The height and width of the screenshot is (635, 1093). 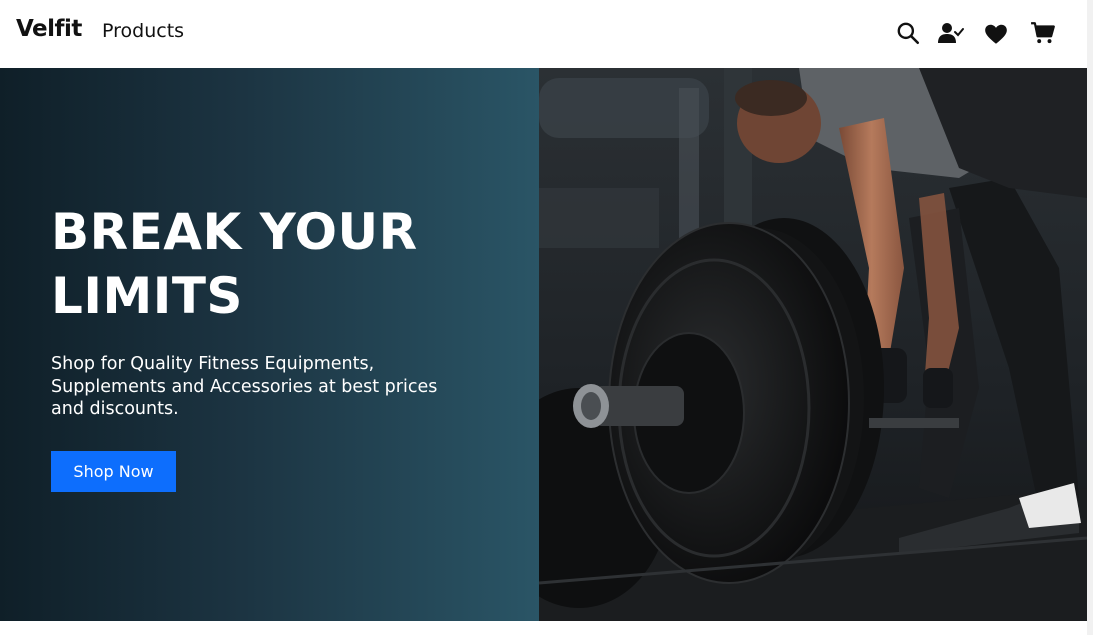 What do you see at coordinates (234, 264) in the screenshot?
I see `hero-title: BREAK YOUR LIMITS` at bounding box center [234, 264].